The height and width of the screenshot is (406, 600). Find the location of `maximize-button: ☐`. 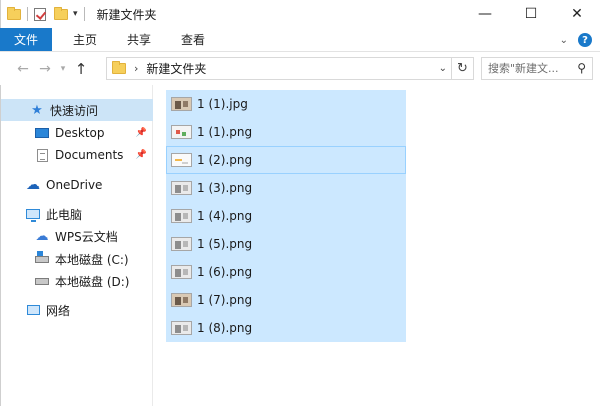

maximize-button: ☐ is located at coordinates (531, 14).